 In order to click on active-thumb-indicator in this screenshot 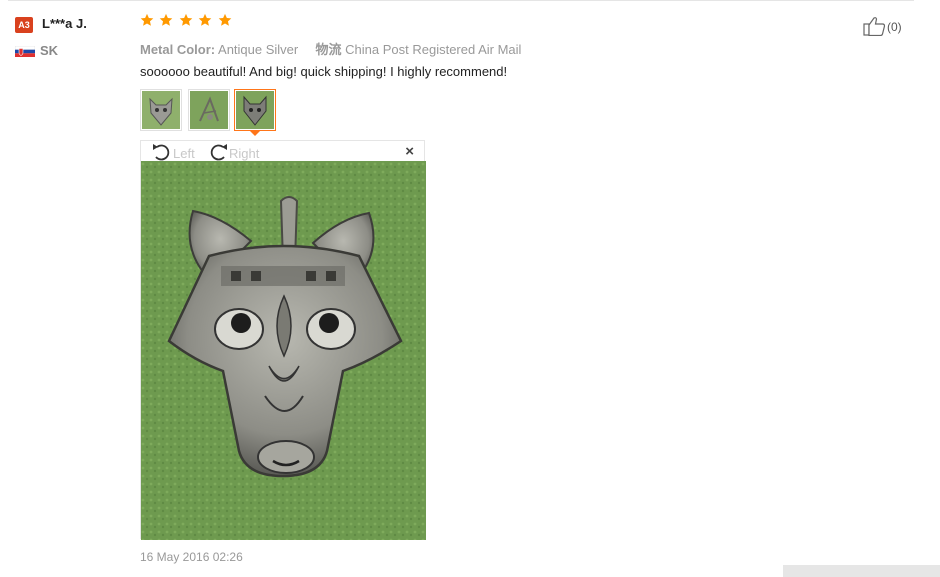, I will do `click(255, 133)`.